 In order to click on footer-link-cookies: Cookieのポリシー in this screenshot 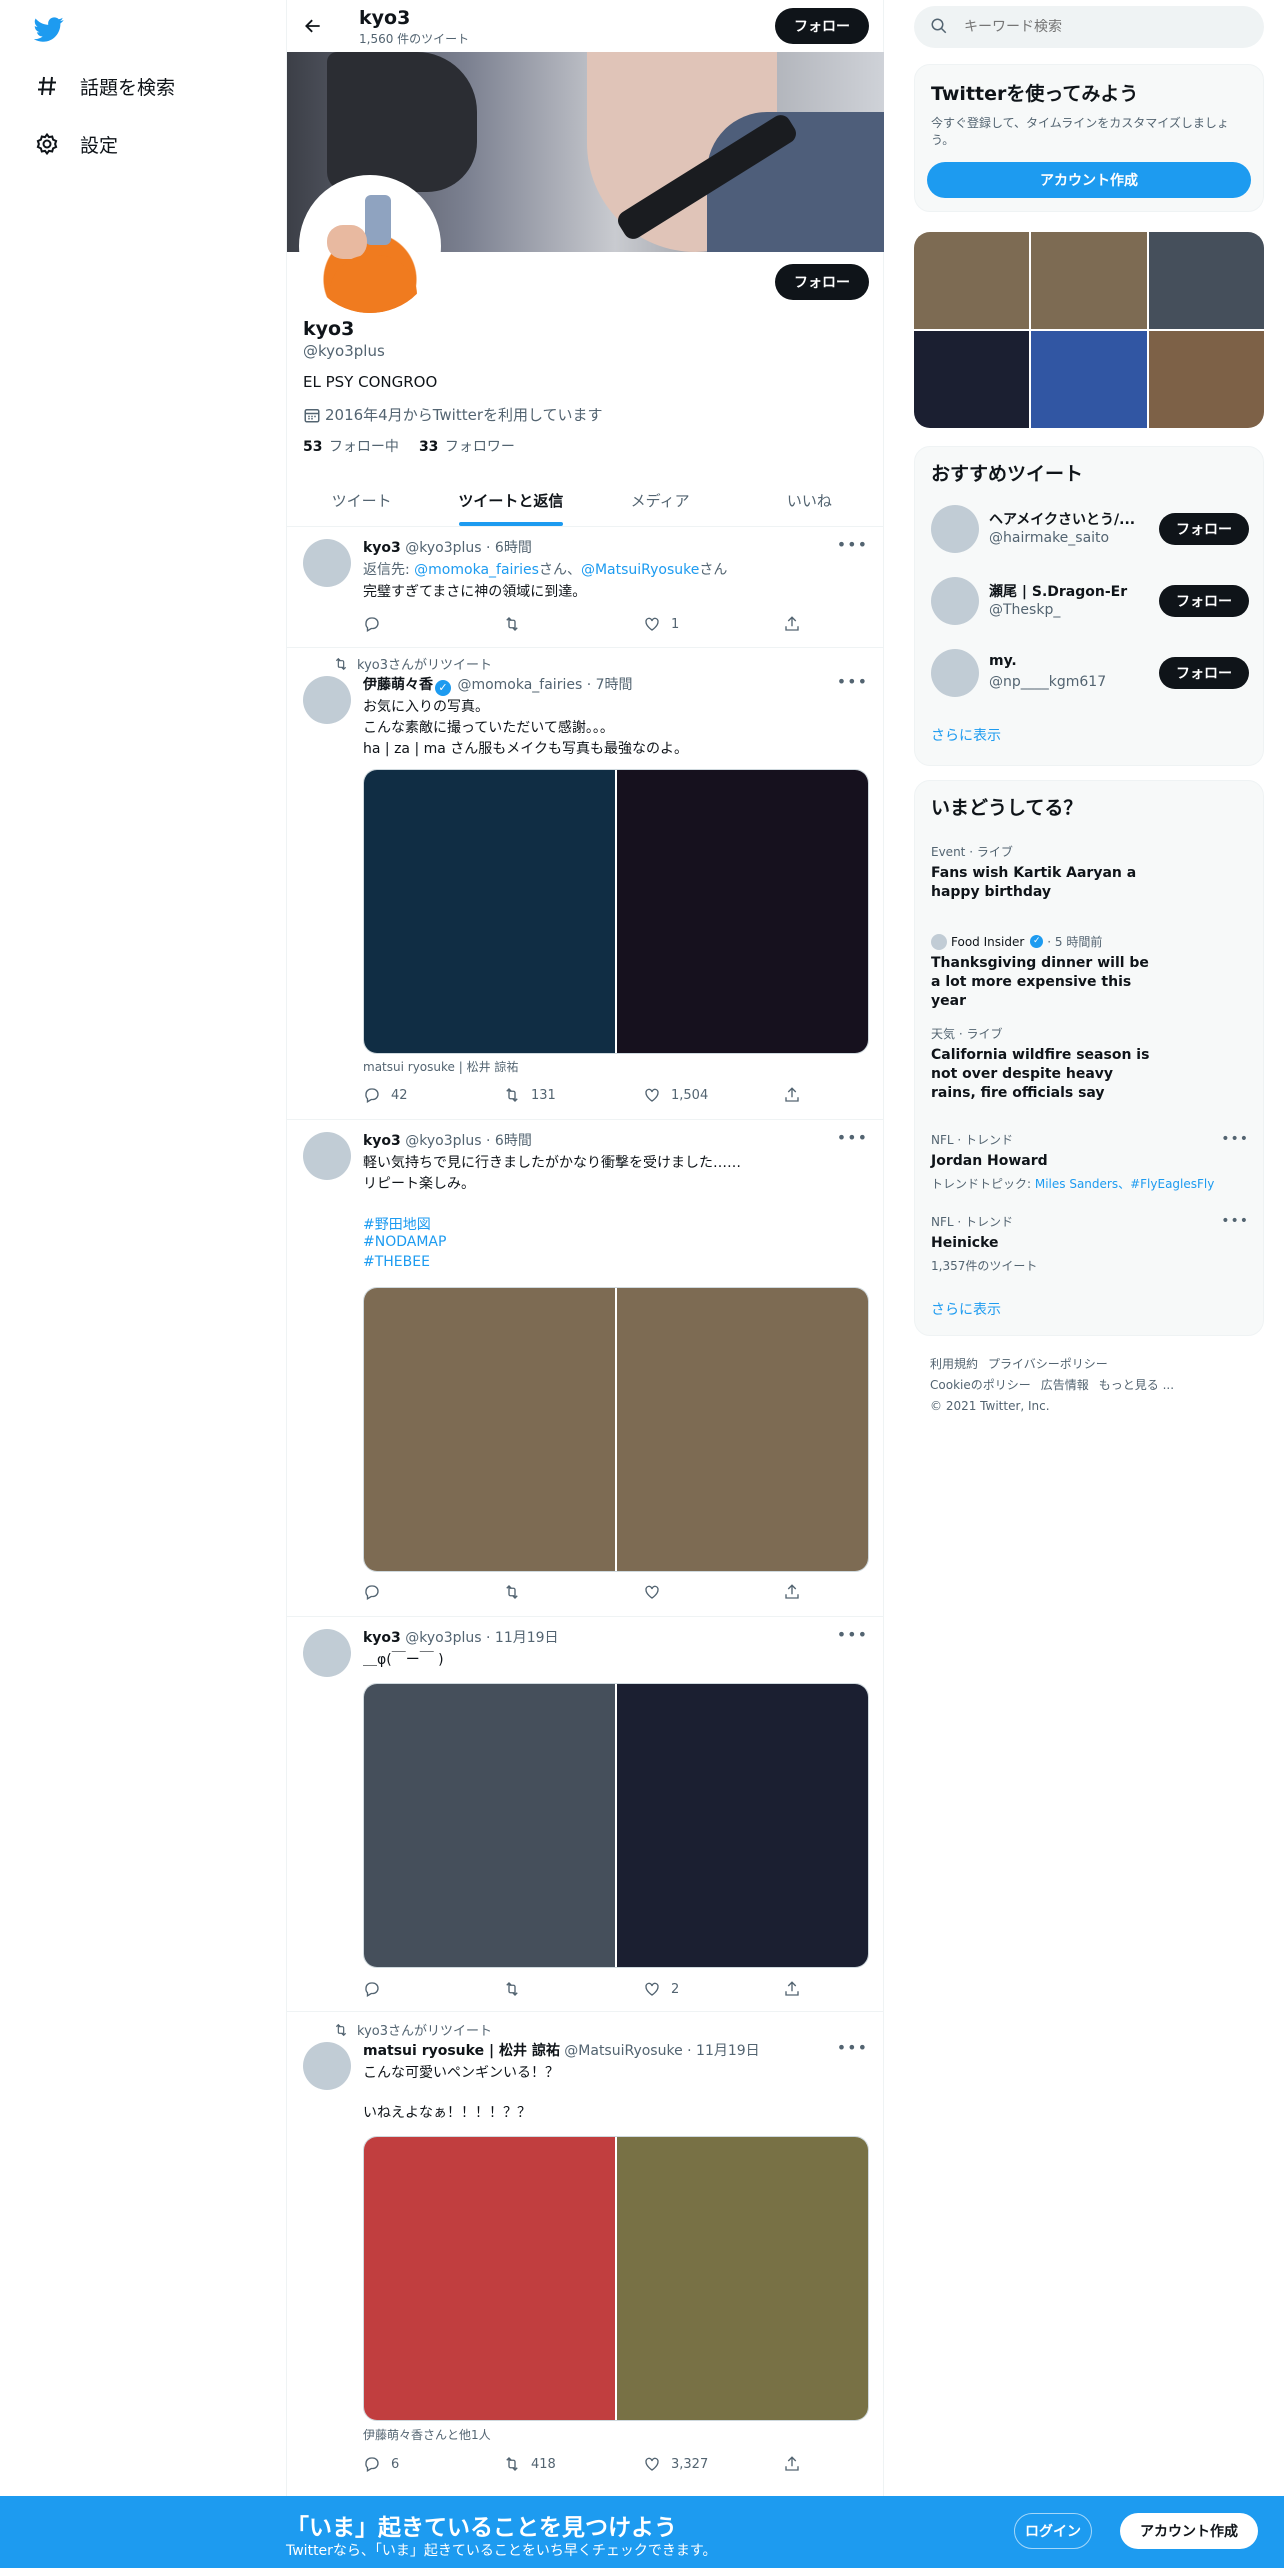, I will do `click(980, 1385)`.